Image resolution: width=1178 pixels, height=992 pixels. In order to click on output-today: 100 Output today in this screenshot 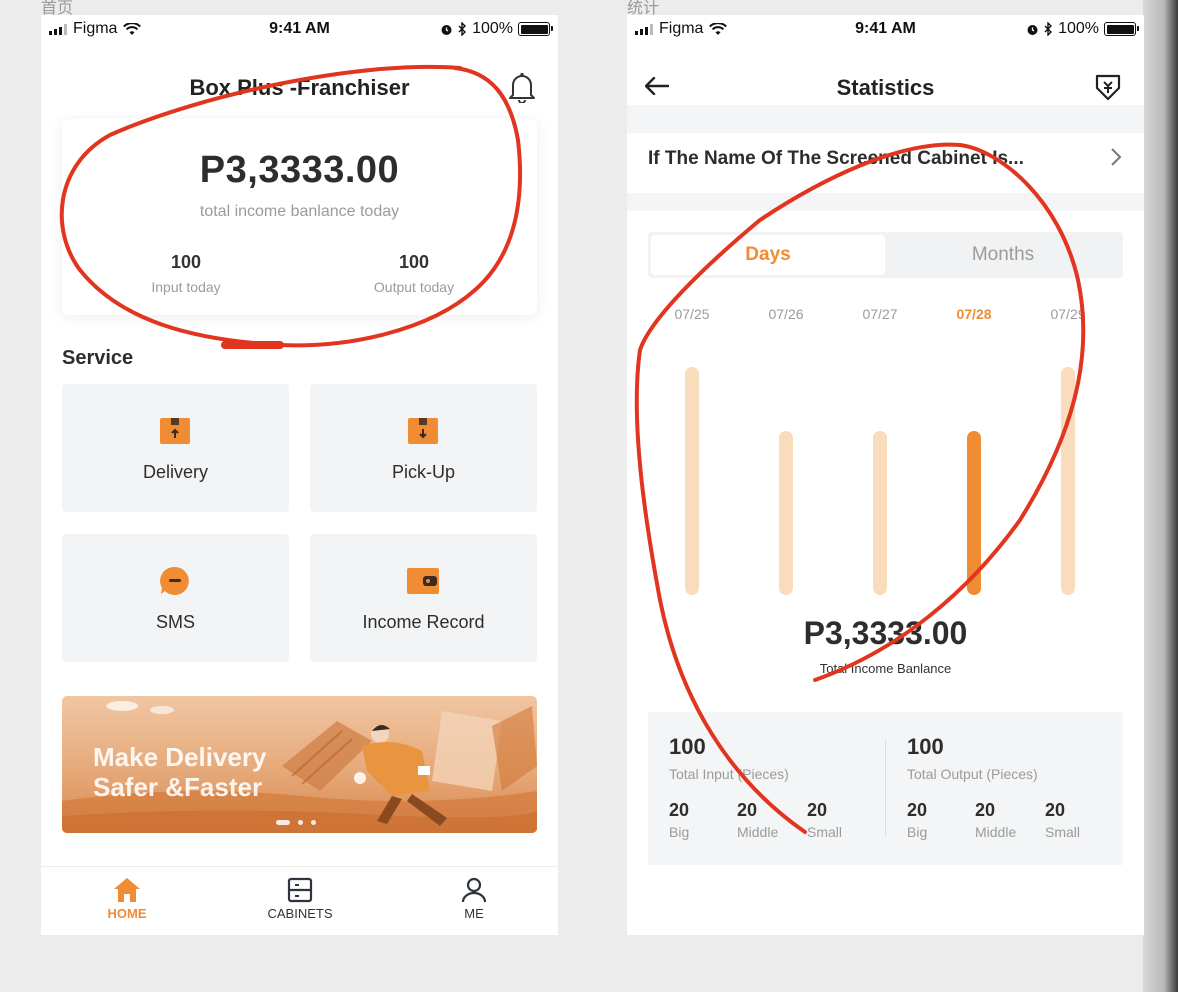, I will do `click(414, 273)`.